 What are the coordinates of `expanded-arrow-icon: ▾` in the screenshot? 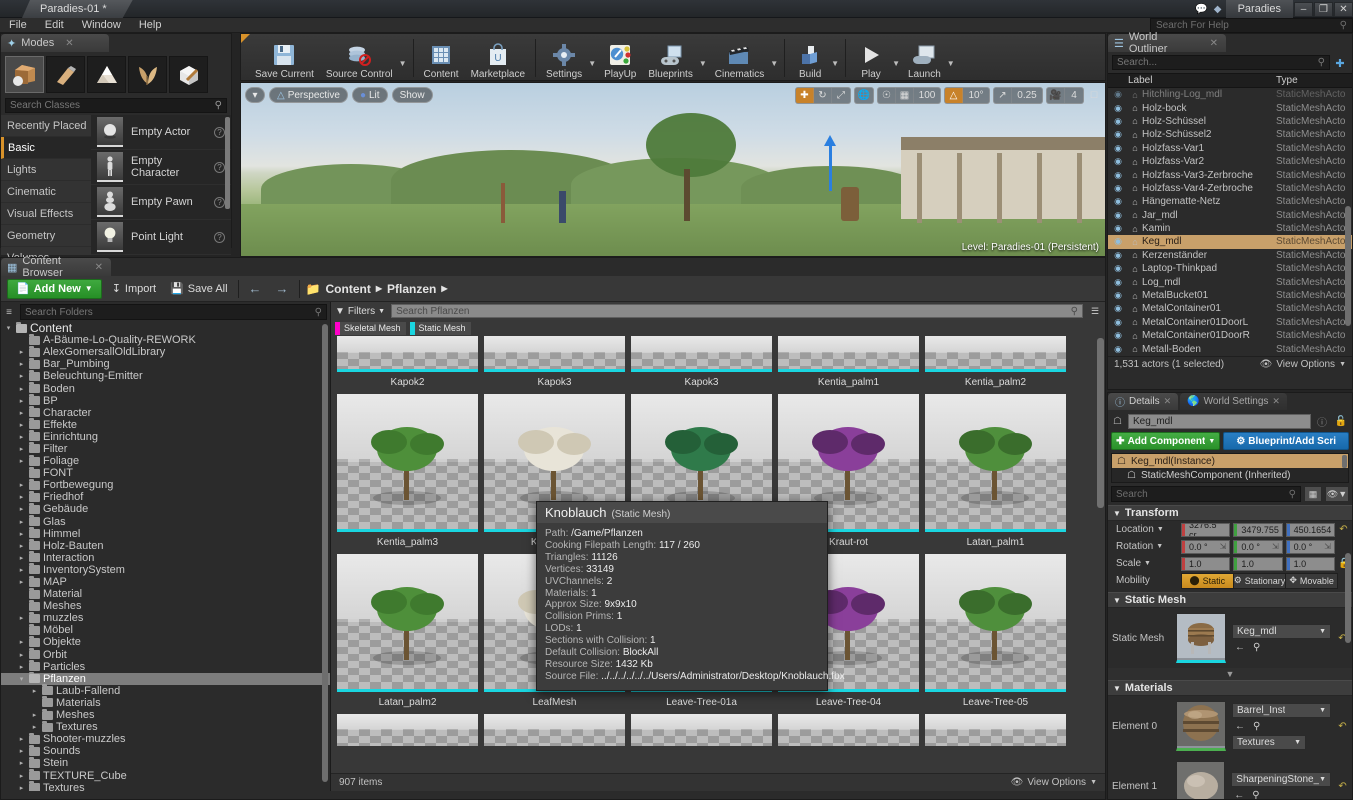 It's located at (21, 679).